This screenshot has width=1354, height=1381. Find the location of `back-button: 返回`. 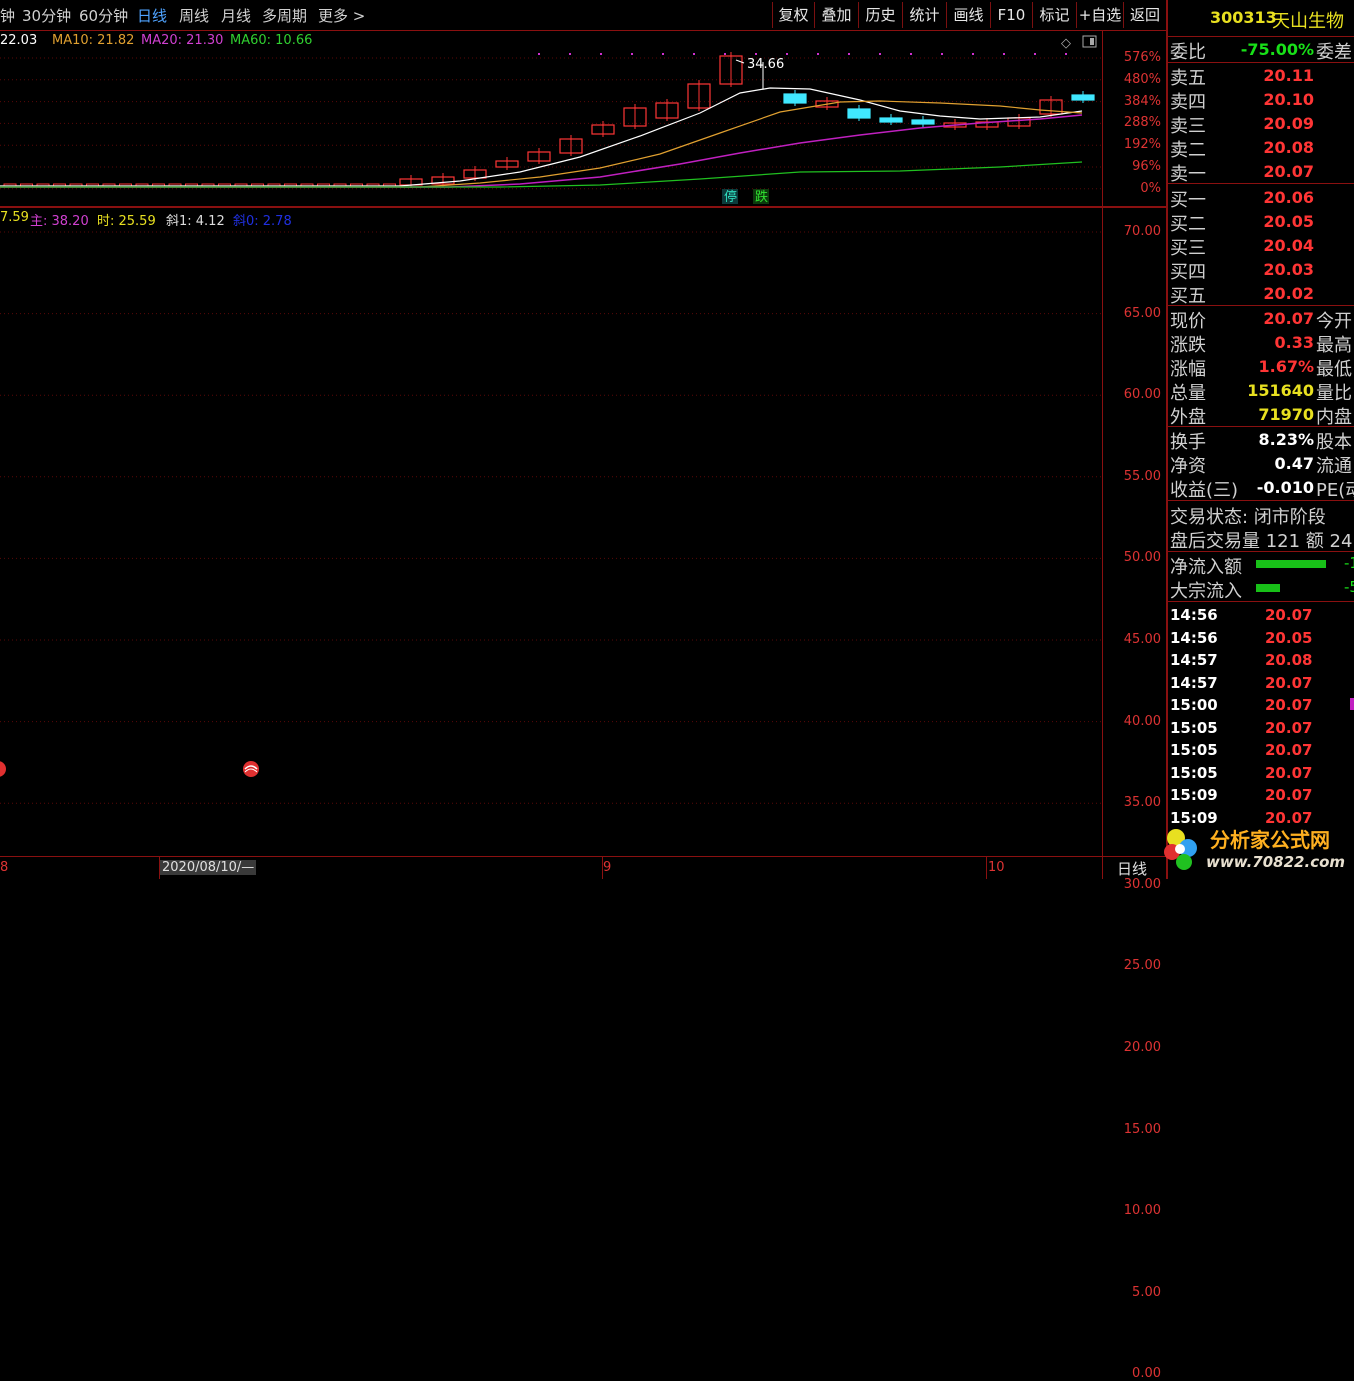

back-button: 返回 is located at coordinates (1144, 15).